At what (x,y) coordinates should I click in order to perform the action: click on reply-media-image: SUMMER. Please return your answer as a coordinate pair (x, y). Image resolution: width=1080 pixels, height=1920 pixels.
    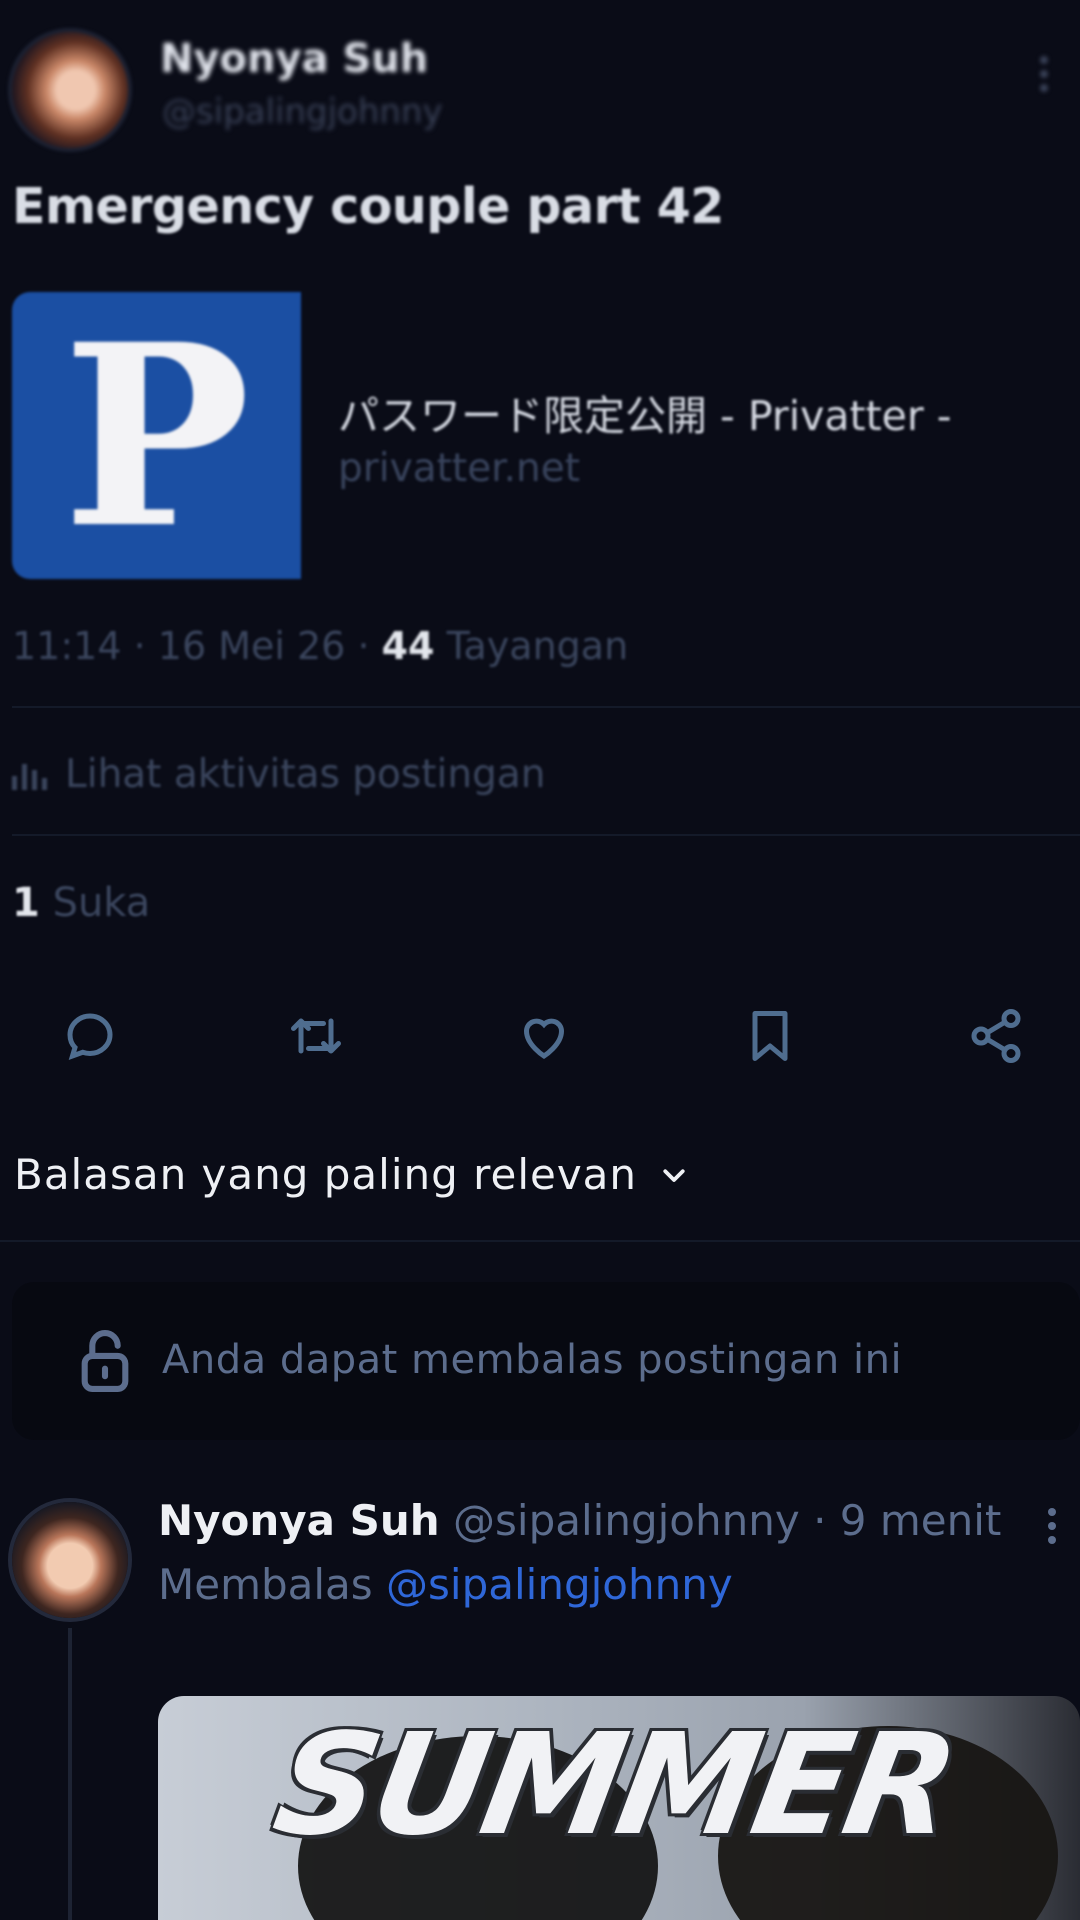
    Looking at the image, I should click on (619, 1808).